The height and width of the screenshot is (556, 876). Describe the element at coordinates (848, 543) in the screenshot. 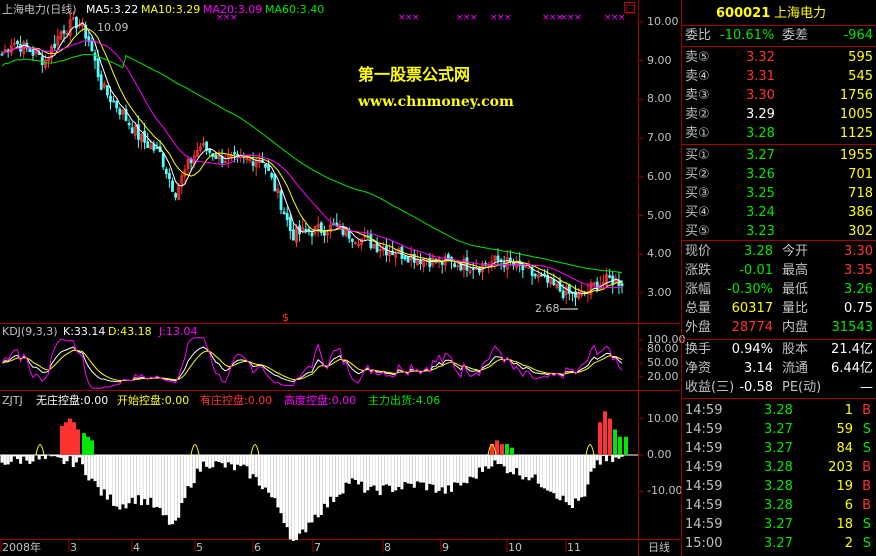

I see `tick-volume: 2` at that location.